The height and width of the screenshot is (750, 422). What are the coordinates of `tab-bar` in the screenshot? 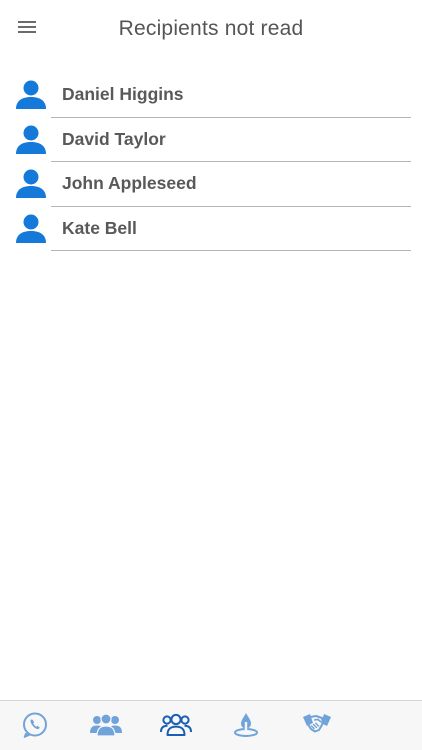 It's located at (211, 725).